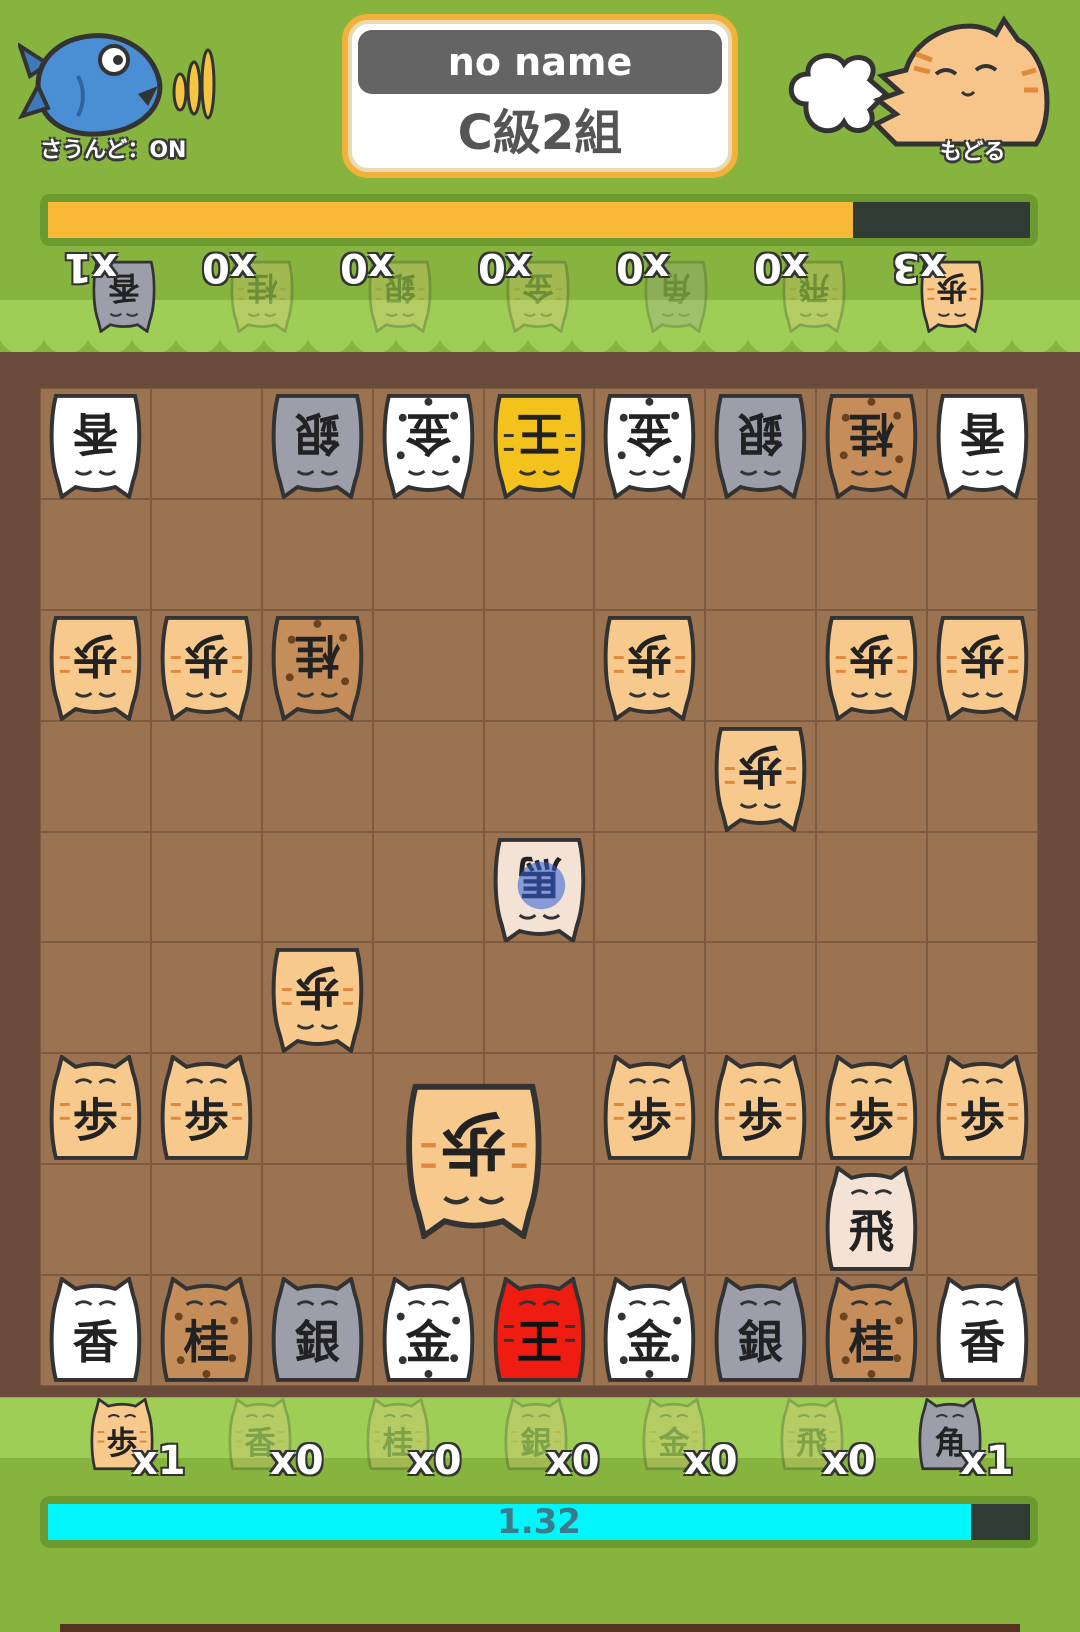 Image resolution: width=1080 pixels, height=1632 pixels. What do you see at coordinates (872, 1231) in the screenshot?
I see `svg-text: 飛` at bounding box center [872, 1231].